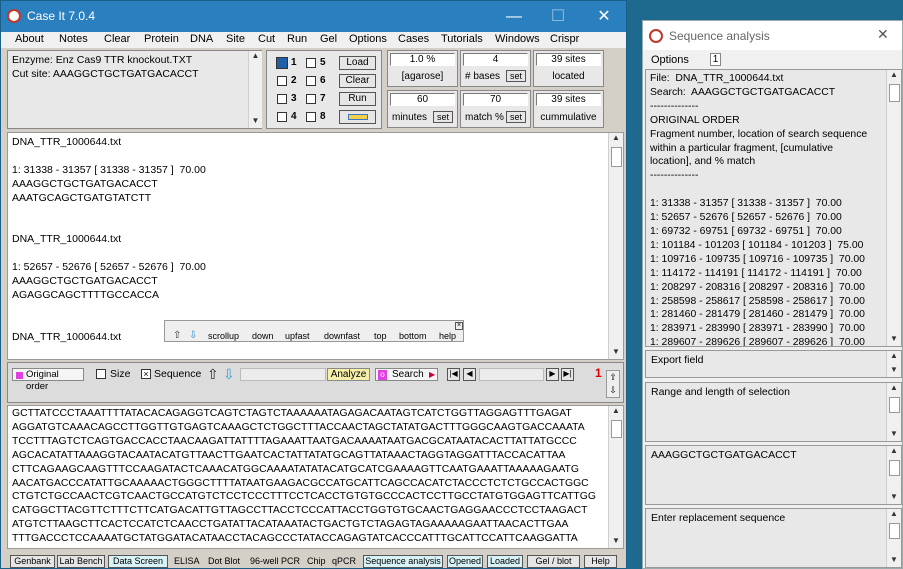 This screenshot has width=903, height=569. What do you see at coordinates (229, 374) in the screenshot?
I see `down-arrow-icon: ⇩` at bounding box center [229, 374].